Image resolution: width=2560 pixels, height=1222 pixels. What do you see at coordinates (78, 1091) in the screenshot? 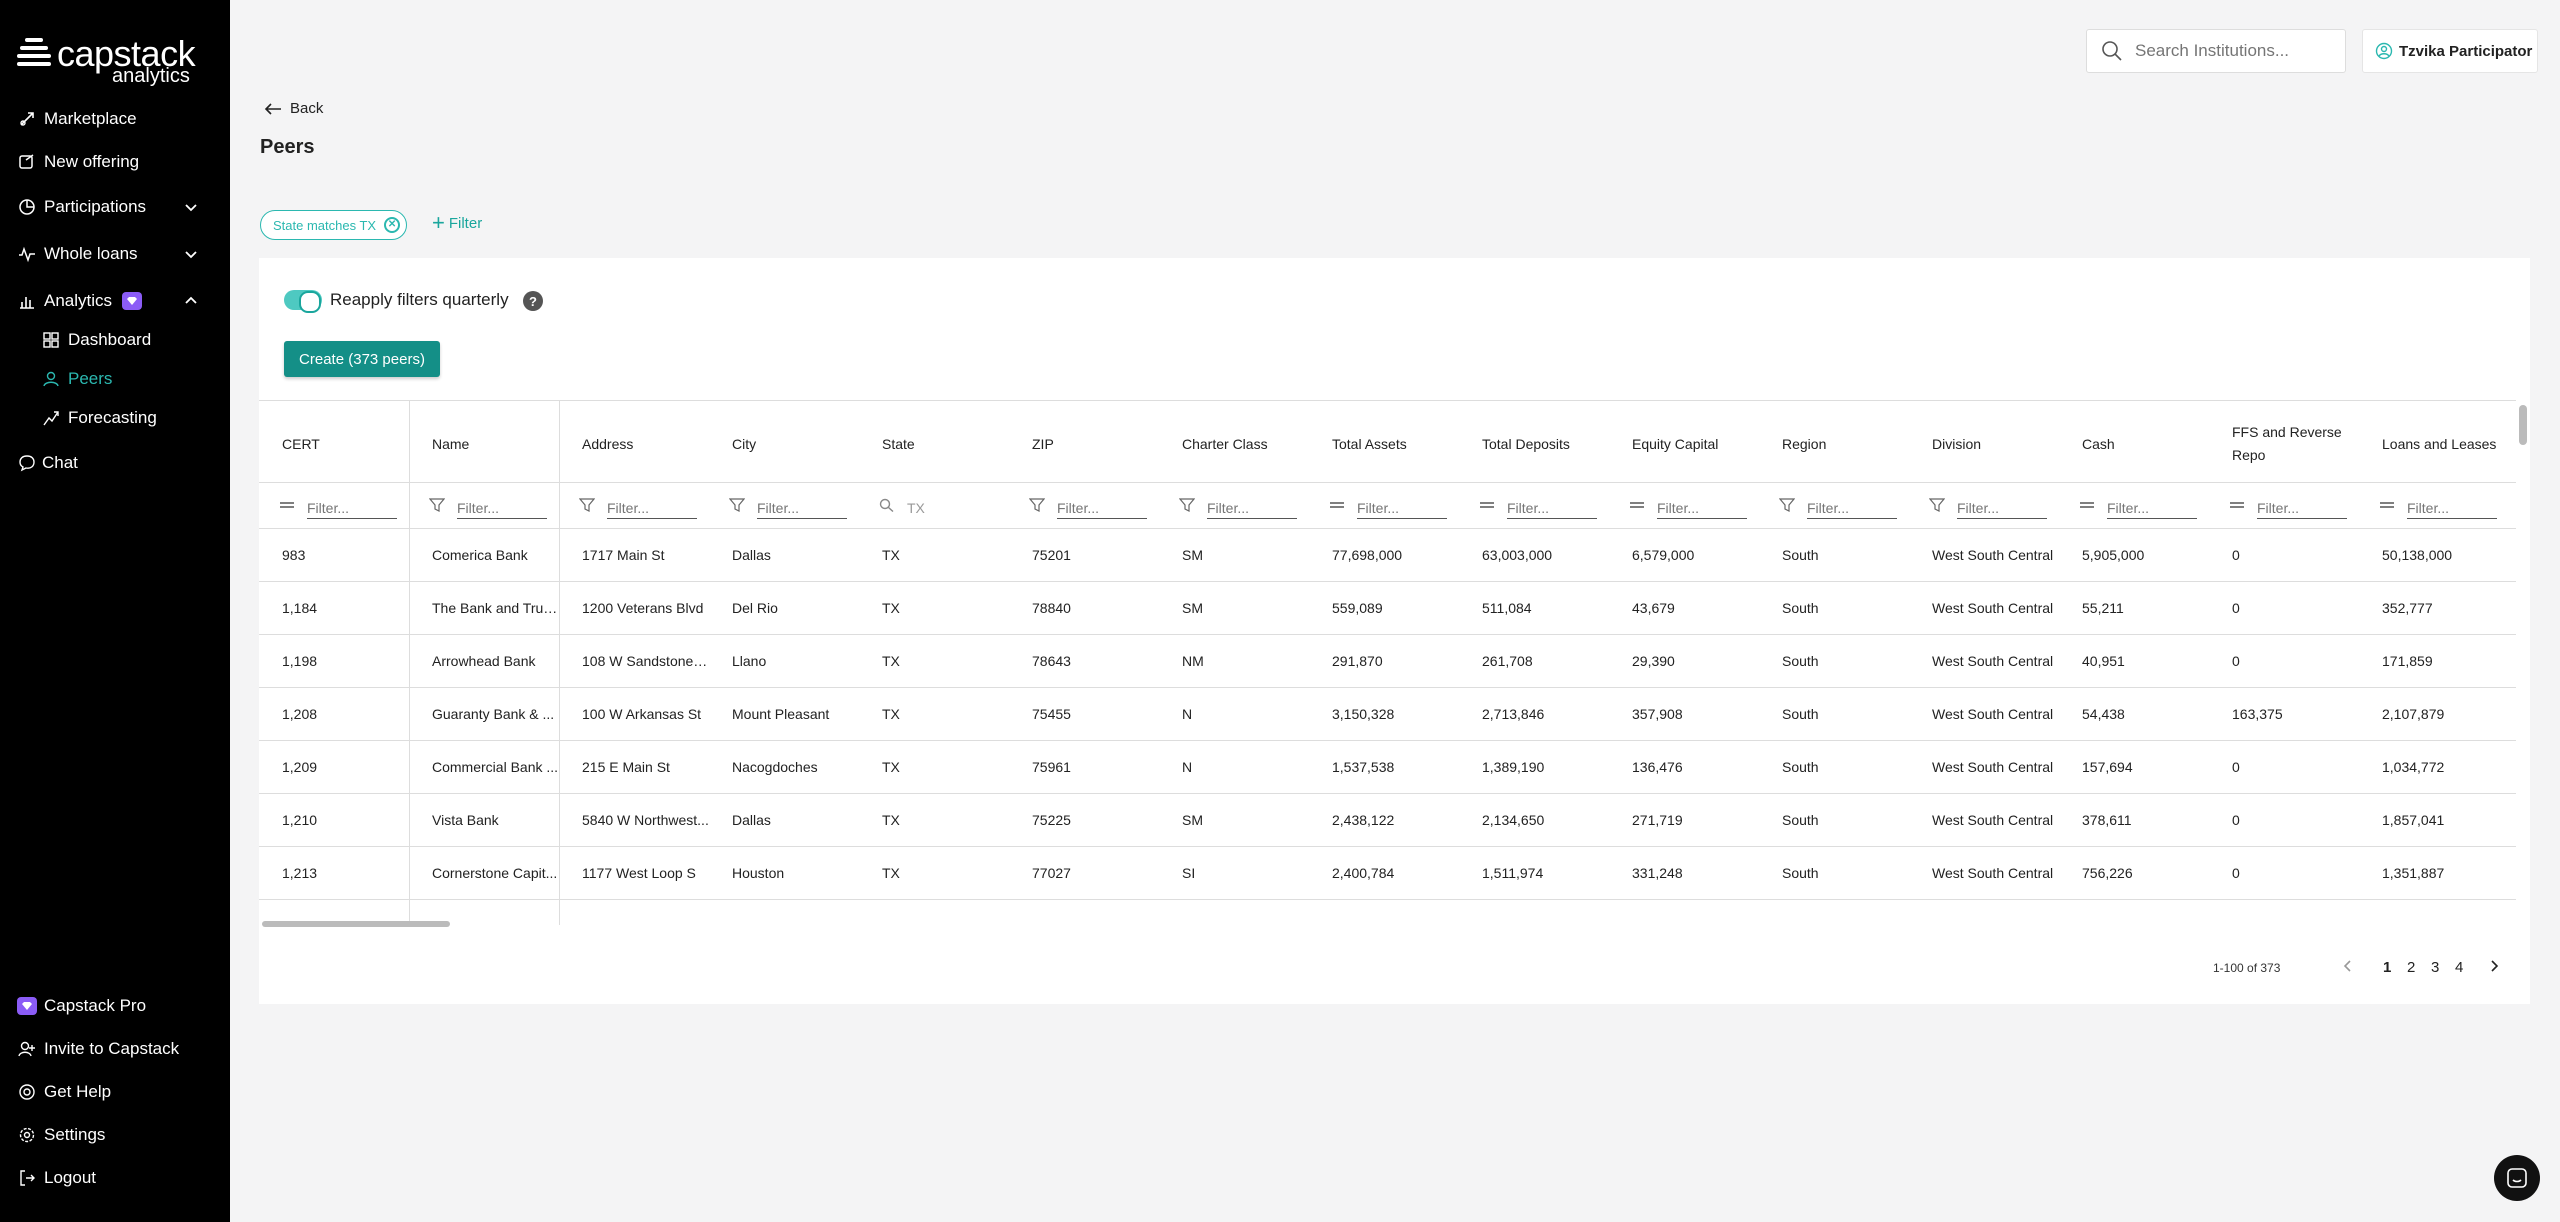
I see `nav-get-help-label: Get Help` at bounding box center [78, 1091].